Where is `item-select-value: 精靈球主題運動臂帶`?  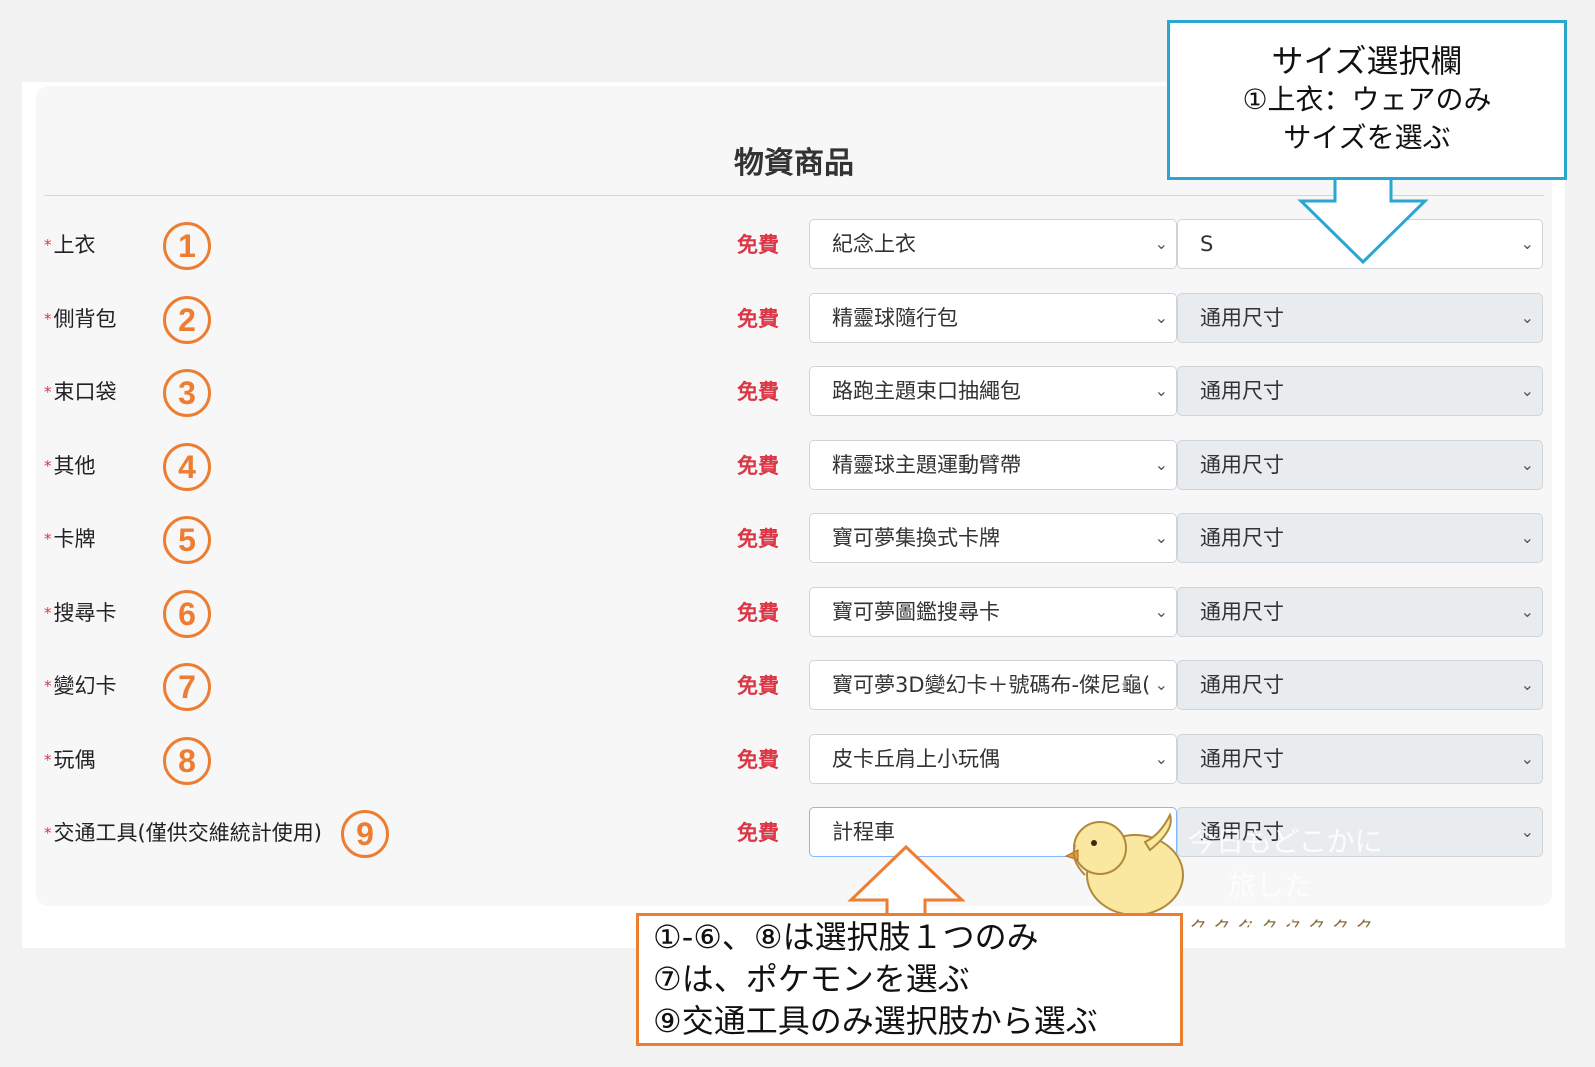 item-select-value: 精靈球主題運動臂帶 is located at coordinates (926, 465).